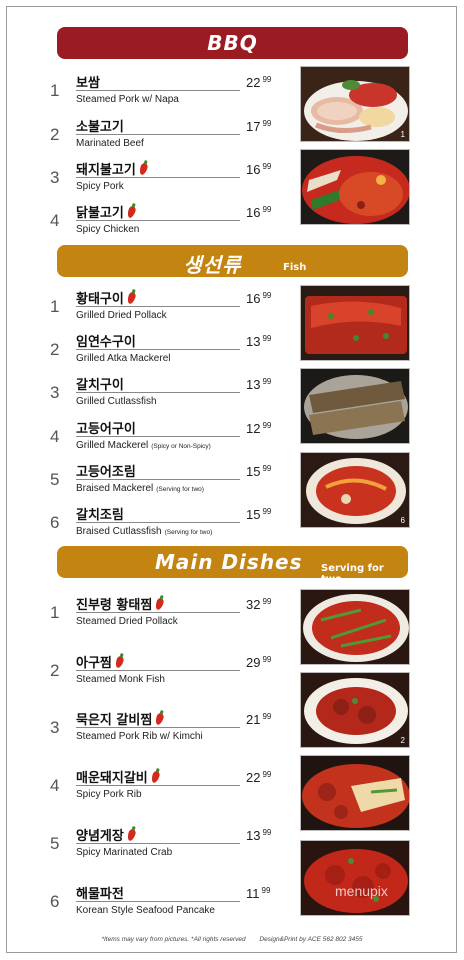 This screenshot has height=960, width=464. What do you see at coordinates (295, 267) in the screenshot?
I see `fish-subtitle: Fish` at bounding box center [295, 267].